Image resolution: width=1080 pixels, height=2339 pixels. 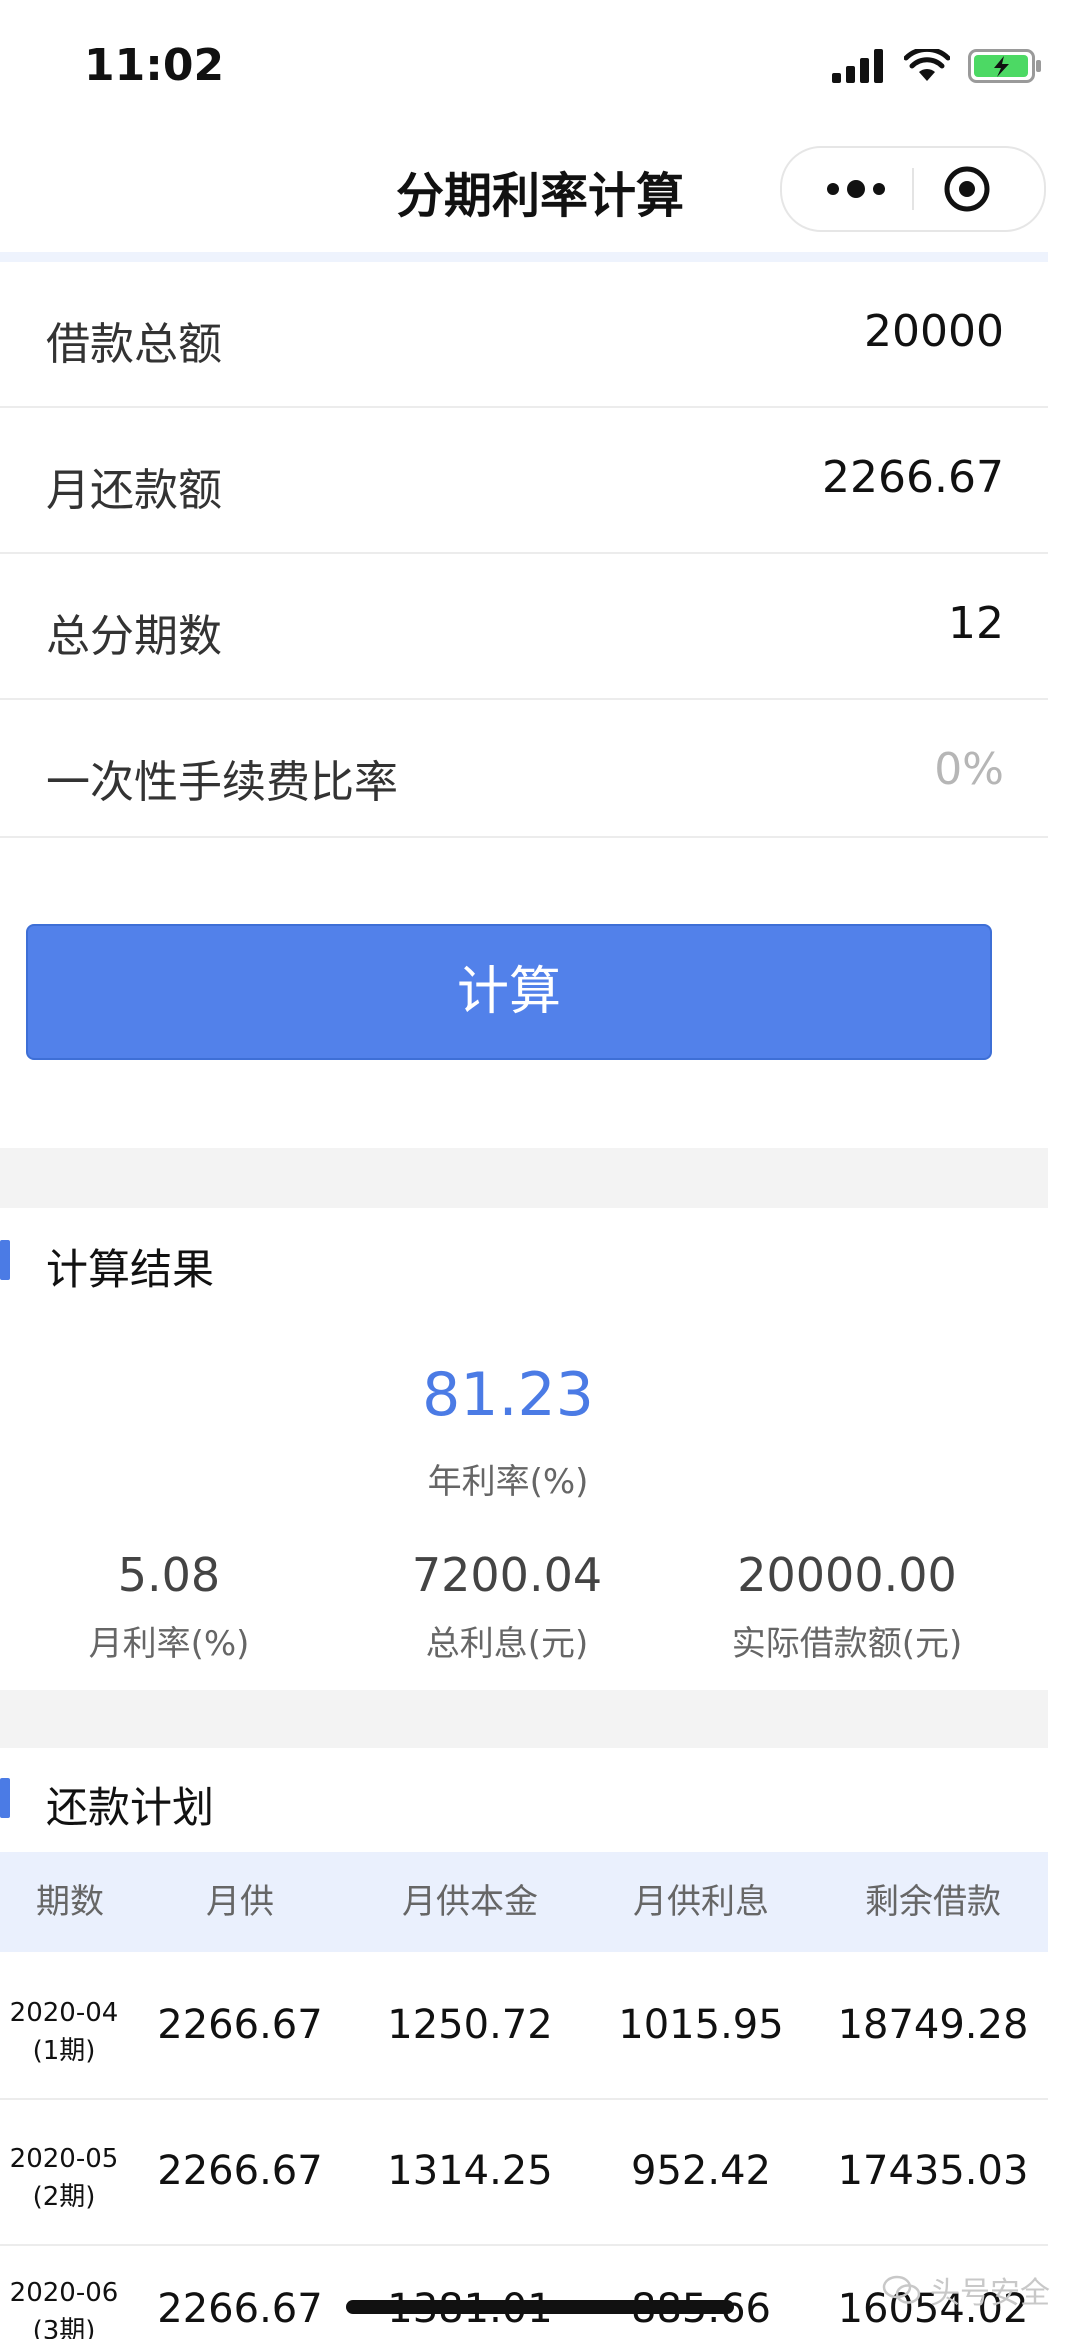 I want to click on wifi-icon, so click(x=927, y=65).